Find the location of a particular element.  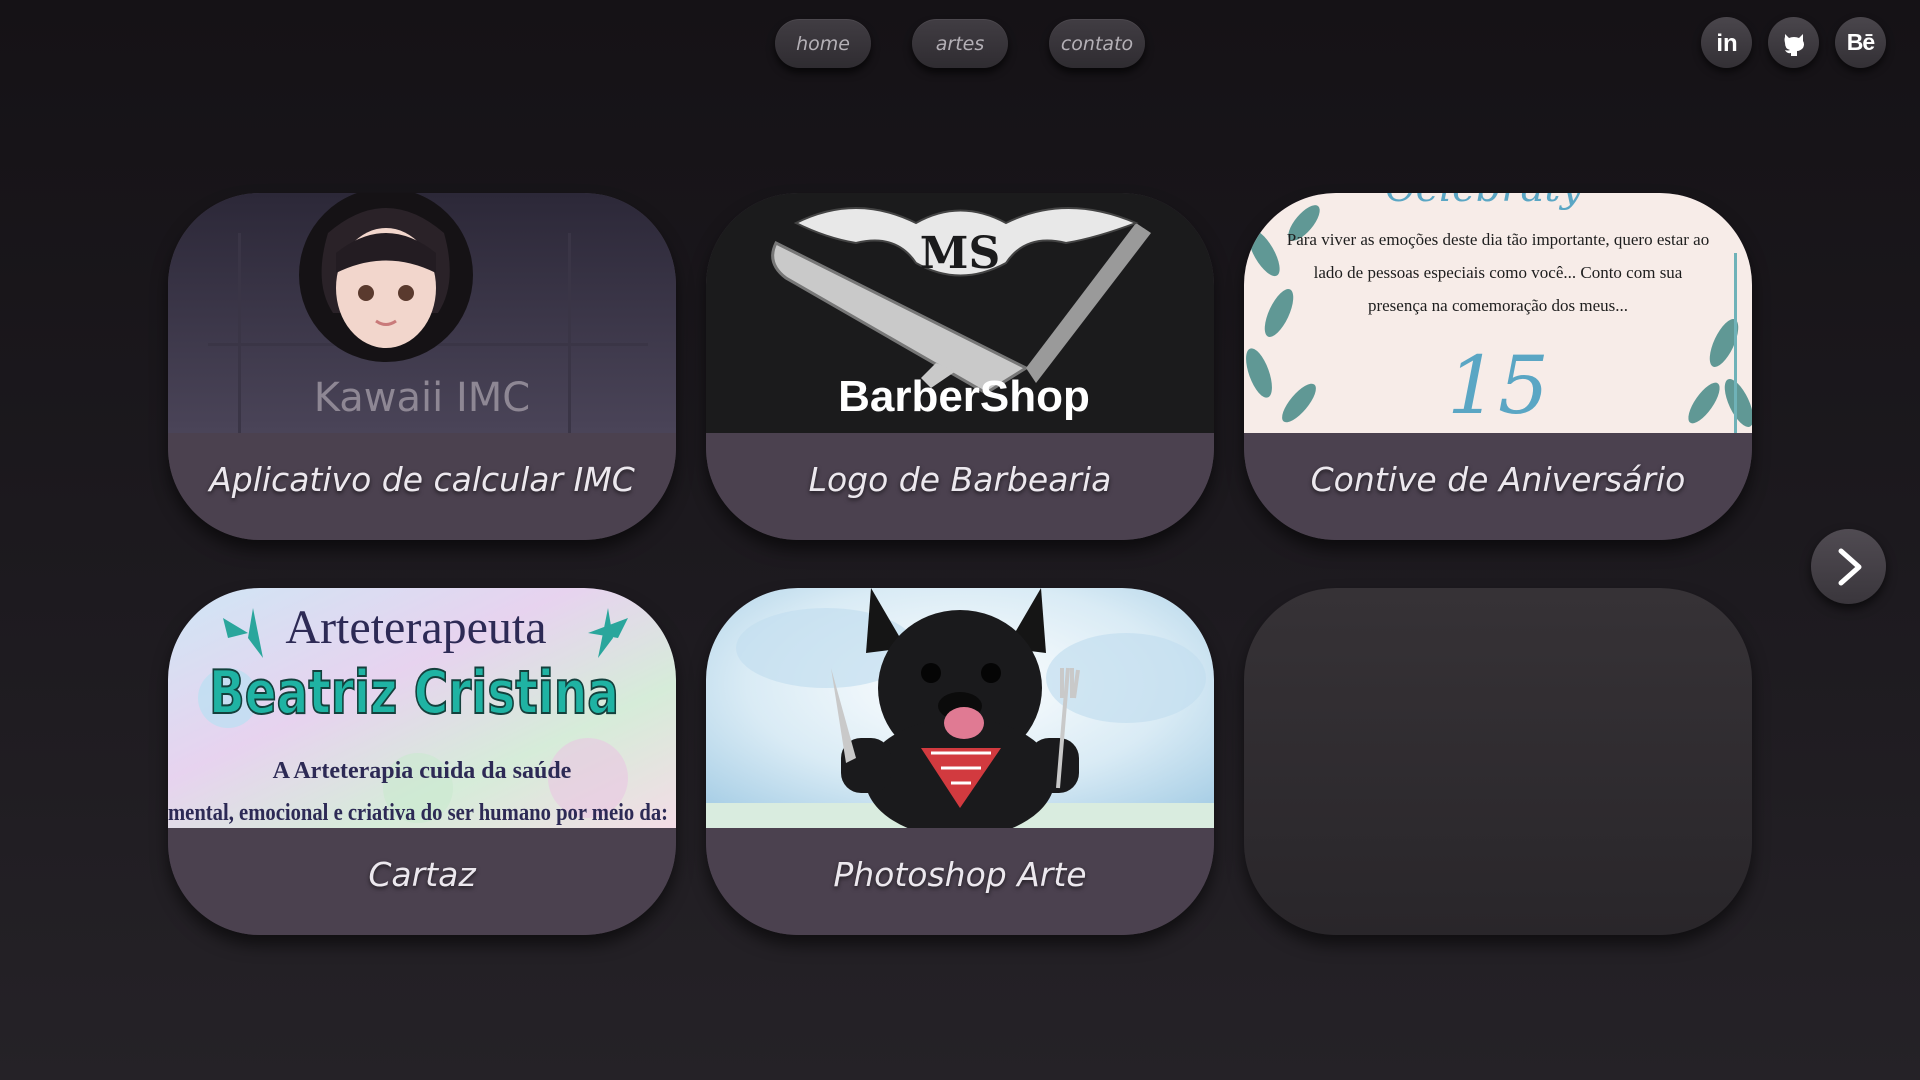

card-caption: Logo de Barbearia is located at coordinates (960, 486).